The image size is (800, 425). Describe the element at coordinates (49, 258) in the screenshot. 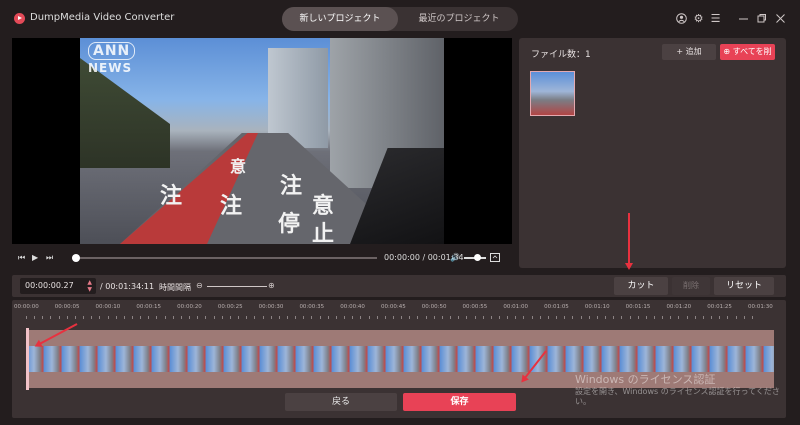

I see `skip-forward-icon: ⏭` at that location.